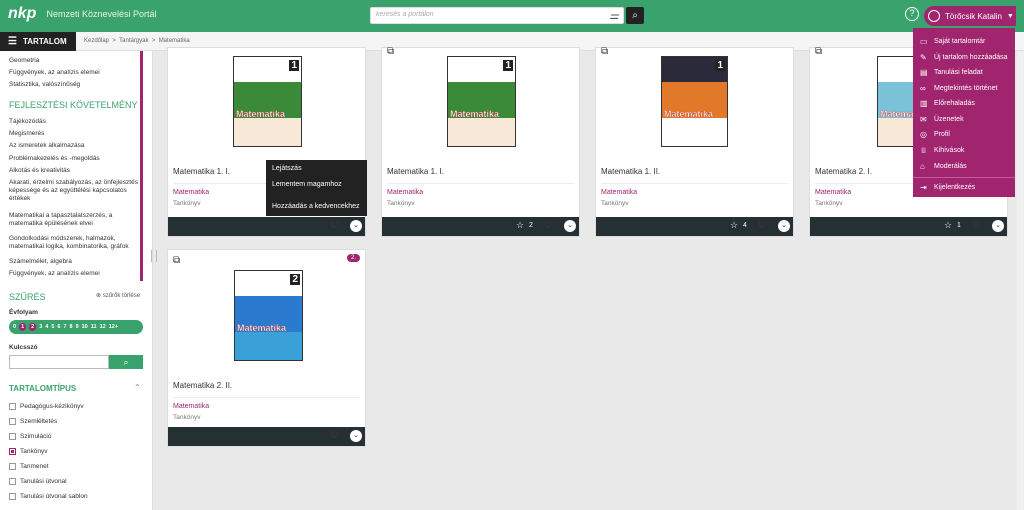  Describe the element at coordinates (48, 496) in the screenshot. I see `type-checkbox: Tanulási útvonal sablon` at that location.